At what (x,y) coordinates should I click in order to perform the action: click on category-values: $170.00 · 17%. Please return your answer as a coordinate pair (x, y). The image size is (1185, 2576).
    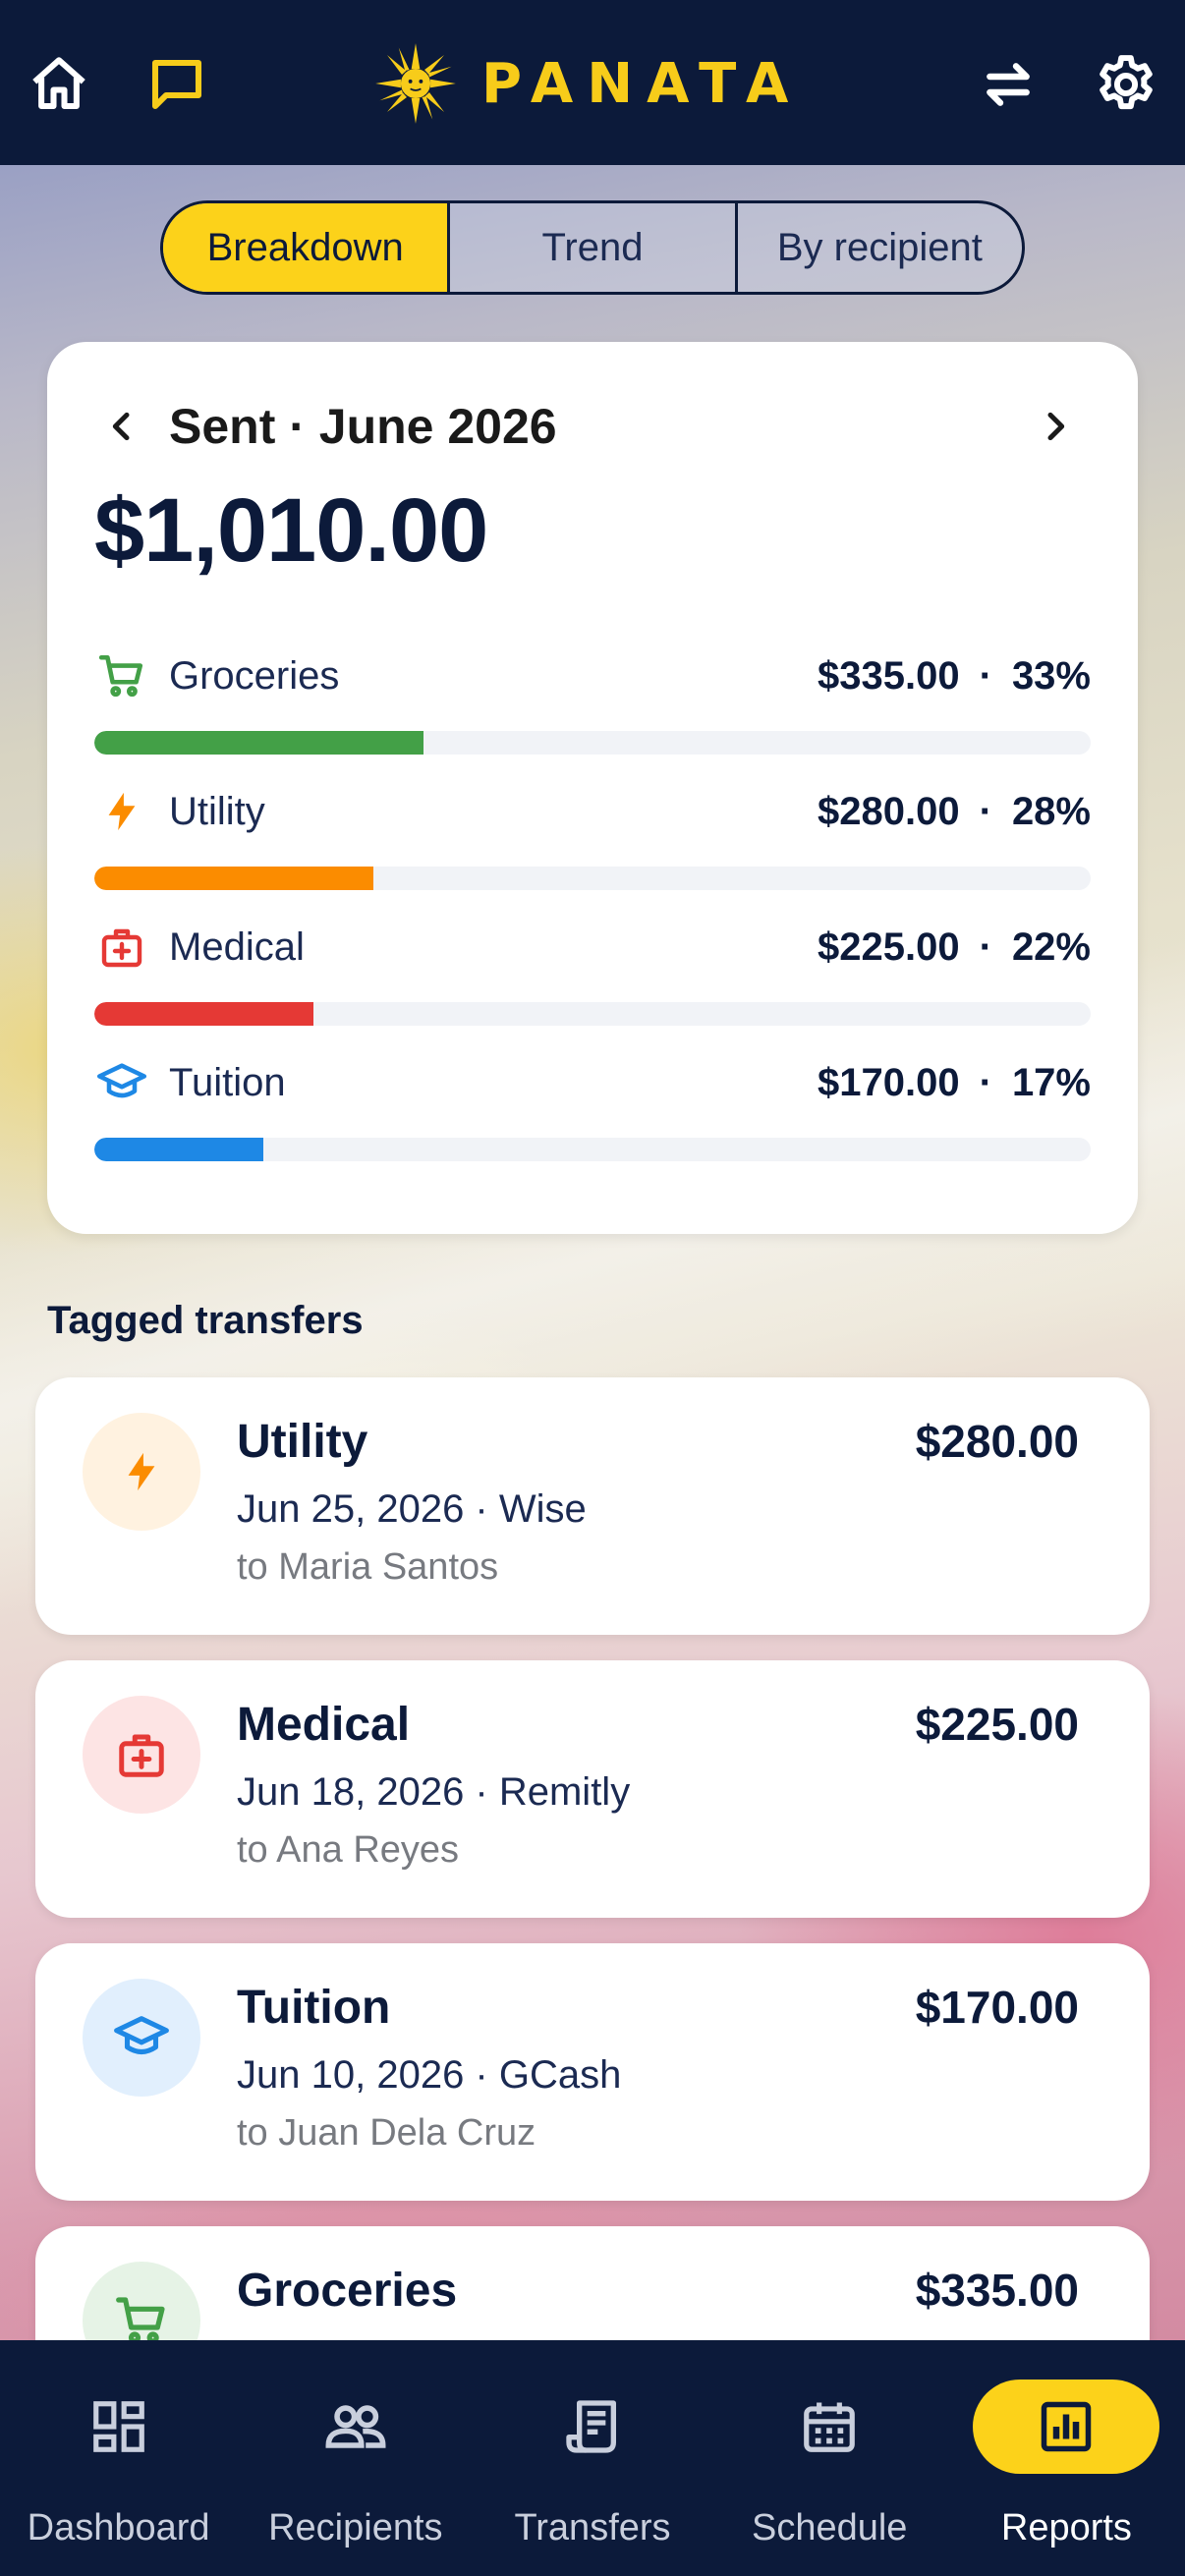
    Looking at the image, I should click on (955, 1082).